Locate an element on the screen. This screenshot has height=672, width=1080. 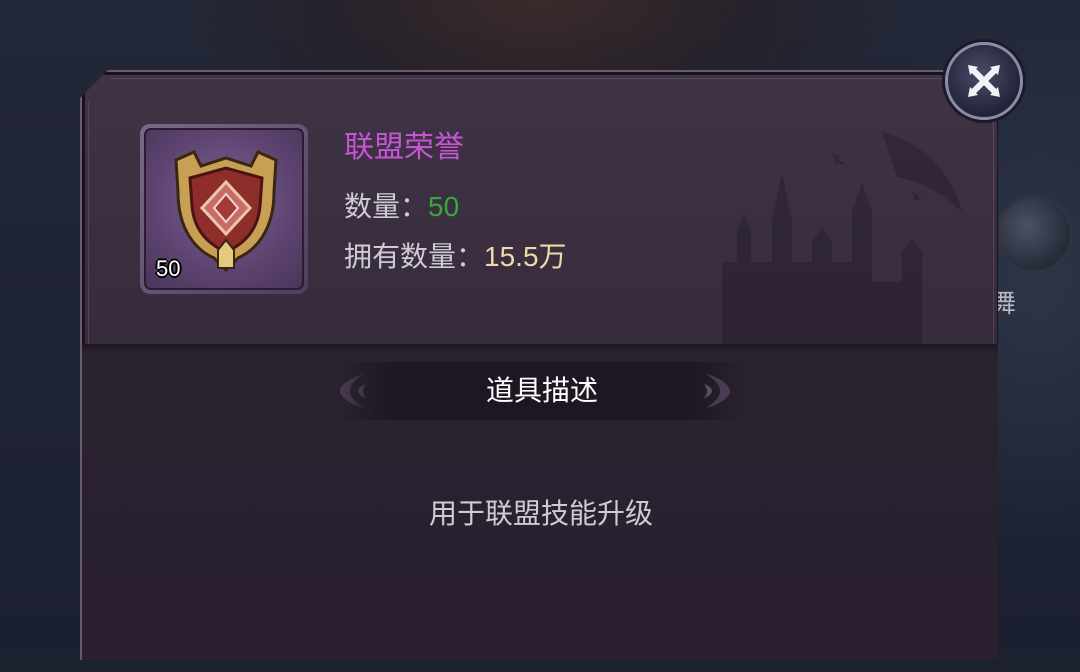
quantity-value: 50 is located at coordinates (444, 206).